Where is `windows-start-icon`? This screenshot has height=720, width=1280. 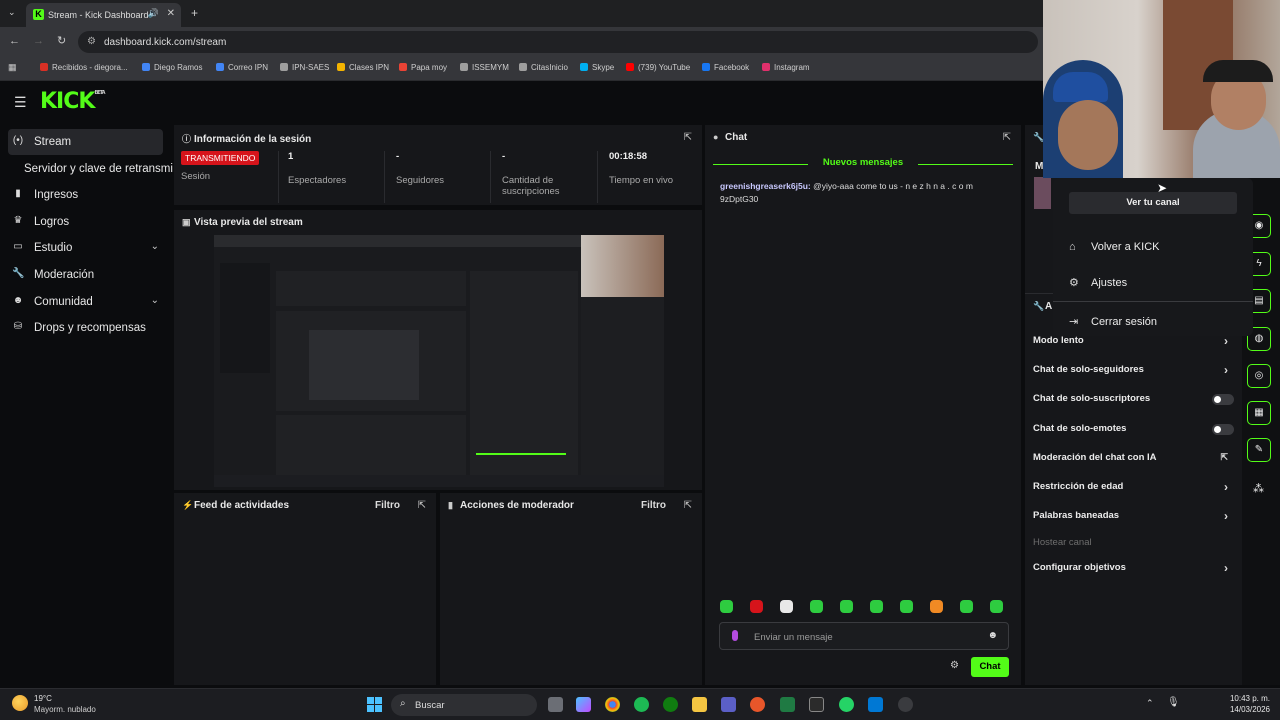 windows-start-icon is located at coordinates (375, 705).